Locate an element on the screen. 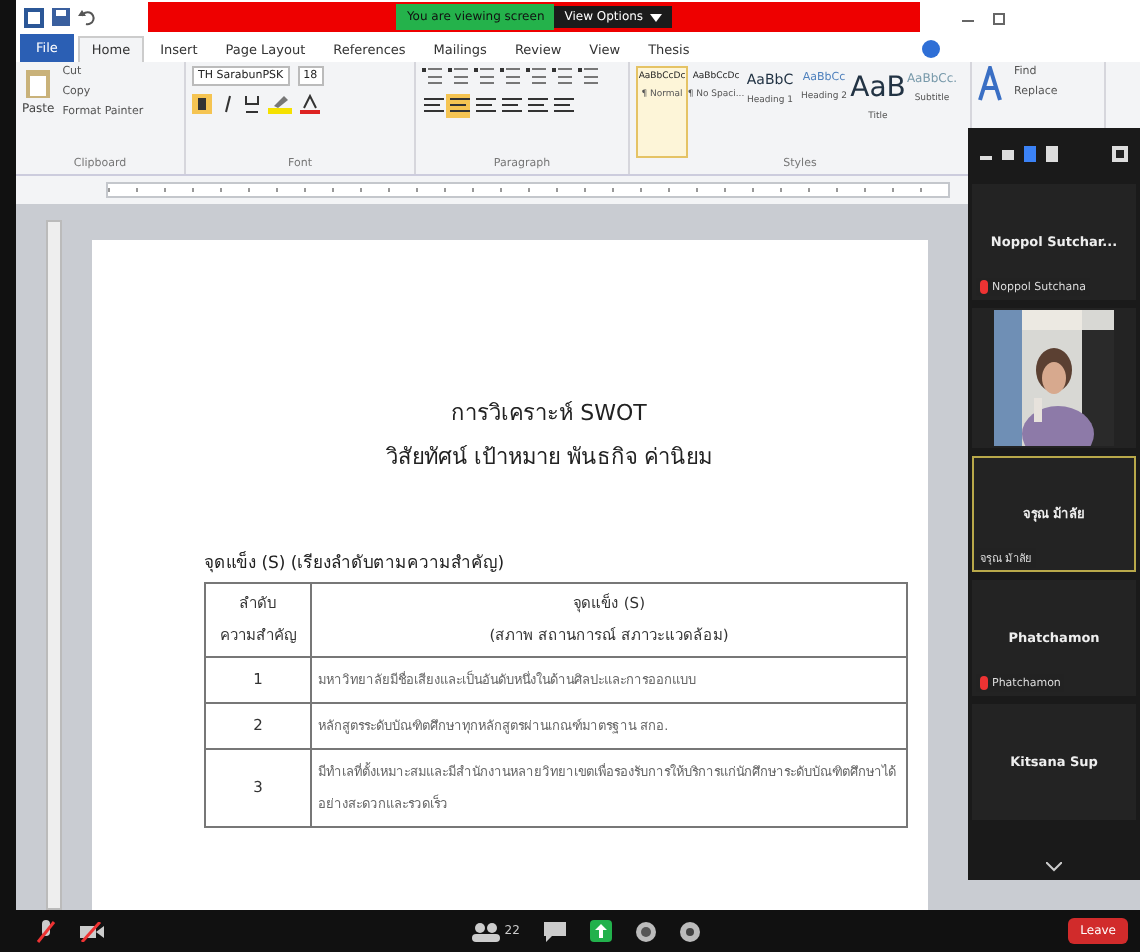  record-icon is located at coordinates (645, 931).